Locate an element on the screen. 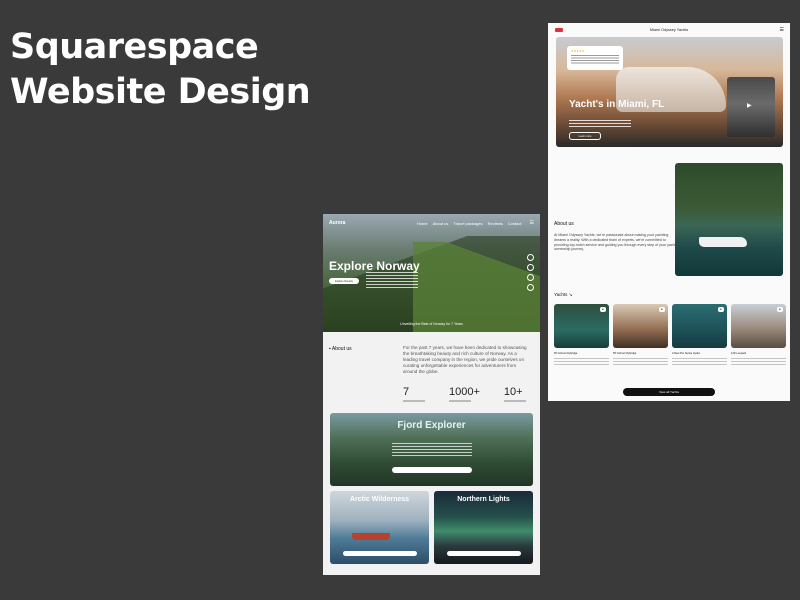 This screenshot has height=600, width=800. yacht-name: 120' Leopard is located at coordinates (739, 353).